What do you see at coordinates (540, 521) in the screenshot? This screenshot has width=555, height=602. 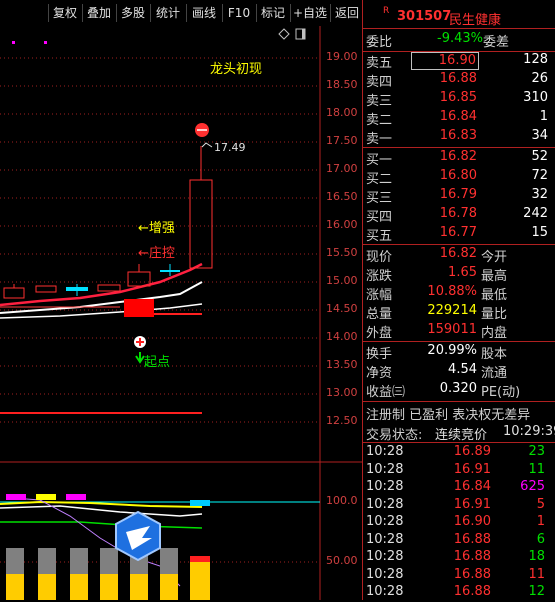 I see `tick-vol: 1` at bounding box center [540, 521].